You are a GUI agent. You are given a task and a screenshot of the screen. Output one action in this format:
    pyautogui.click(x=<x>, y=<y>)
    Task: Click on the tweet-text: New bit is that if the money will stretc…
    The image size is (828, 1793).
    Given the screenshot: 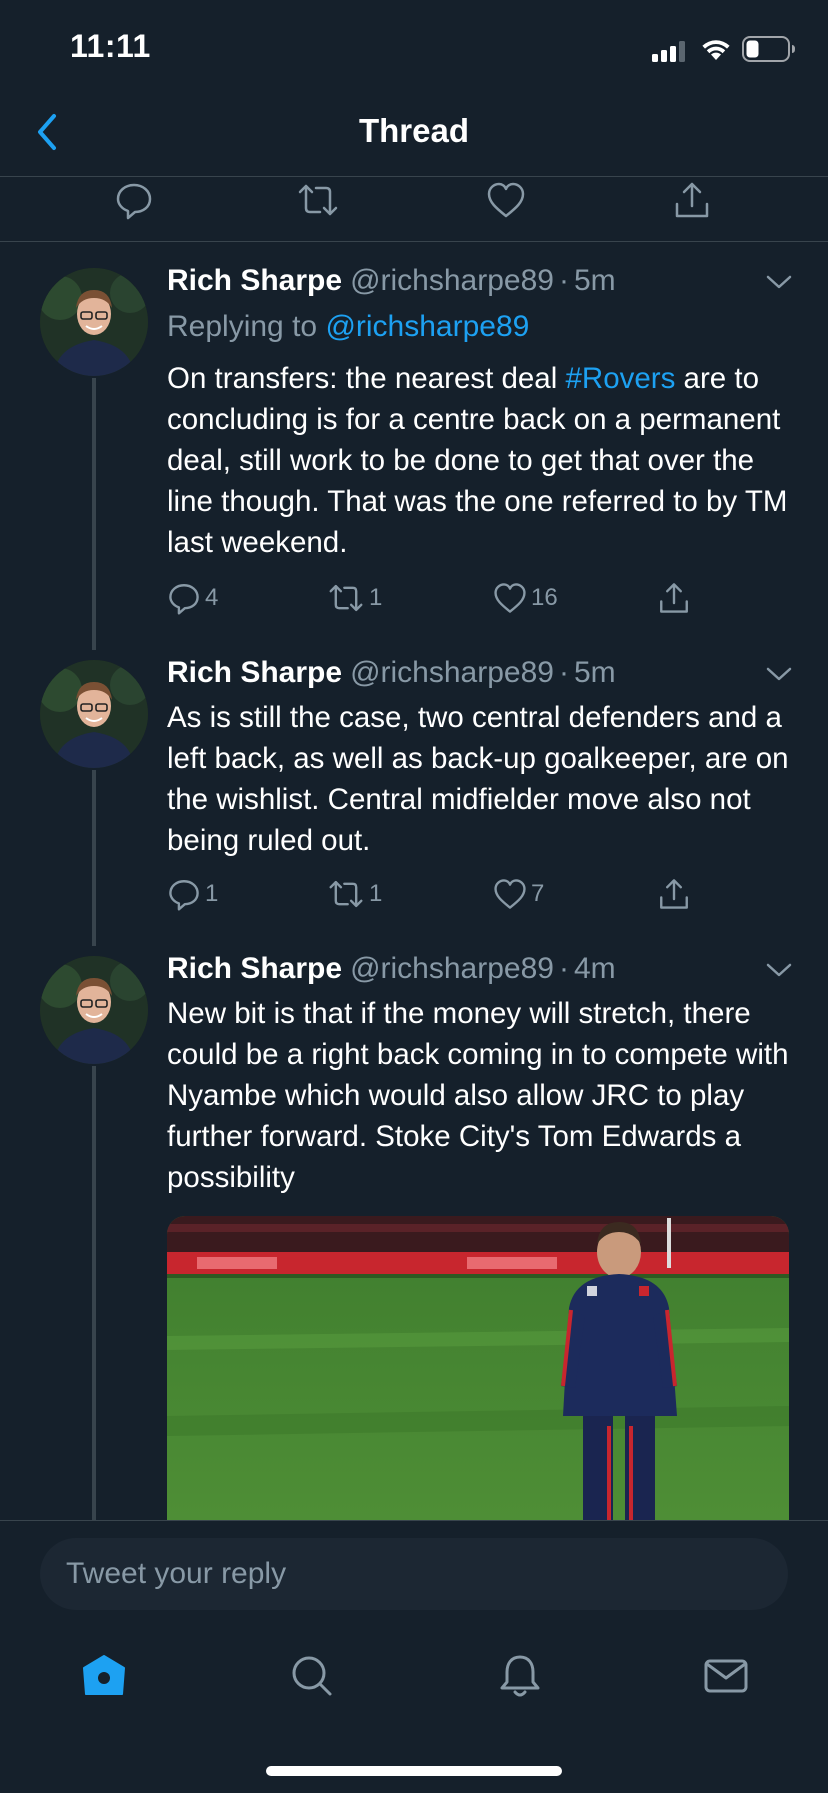 What is the action you would take?
    pyautogui.click(x=478, y=1095)
    